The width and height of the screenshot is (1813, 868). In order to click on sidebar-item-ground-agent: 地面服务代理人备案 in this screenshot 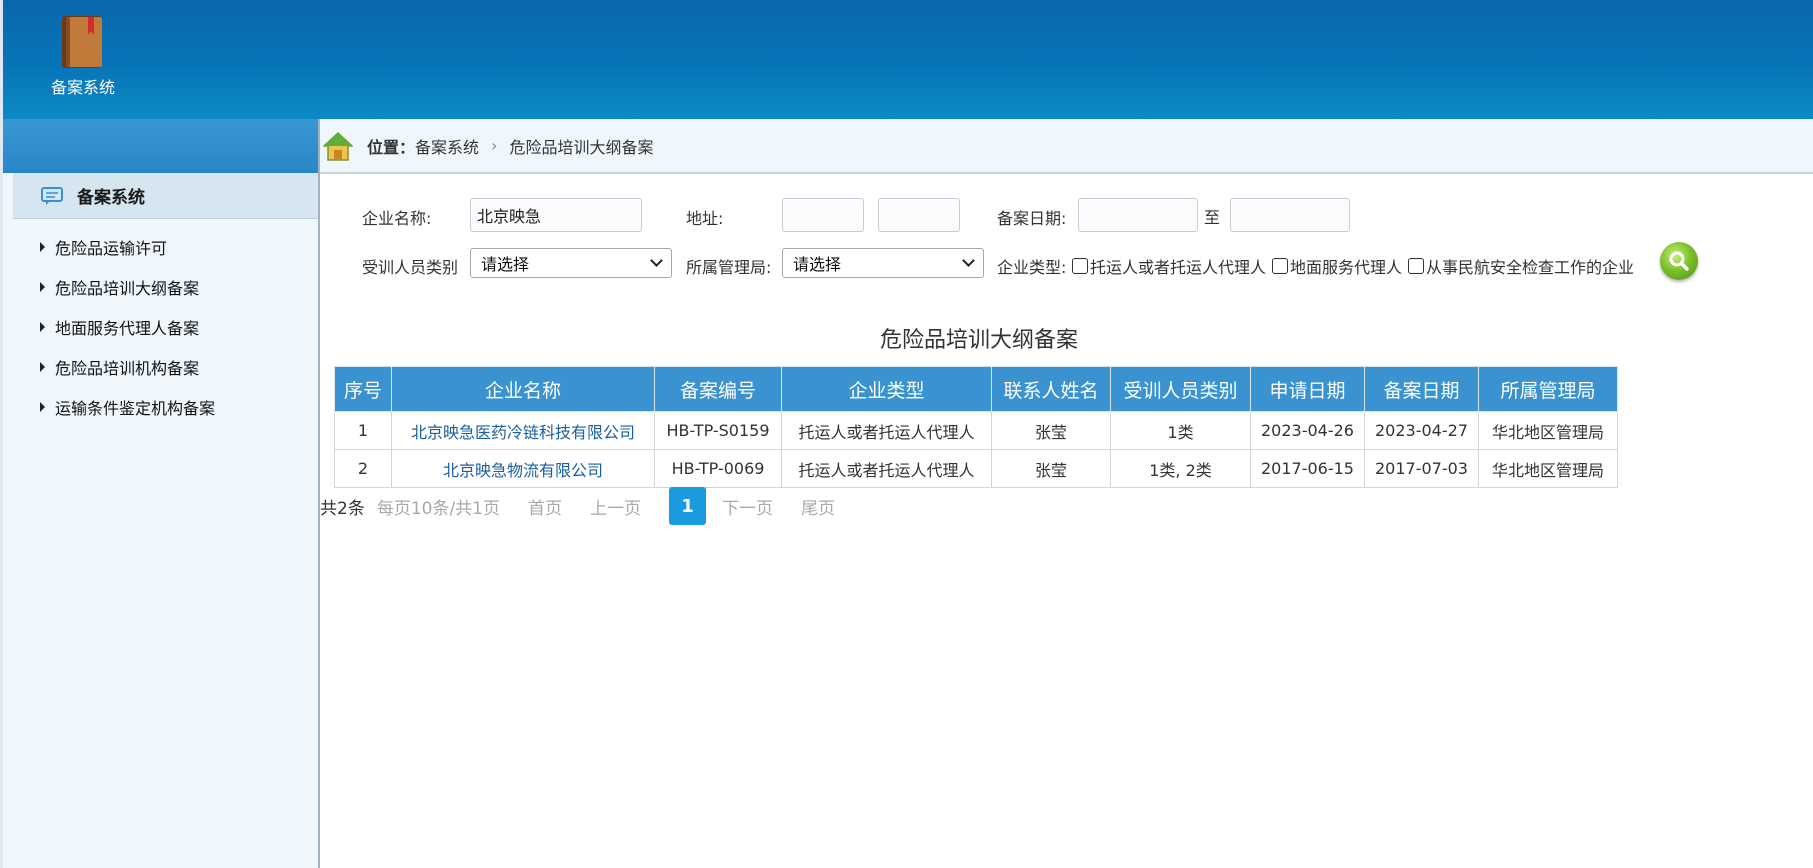, I will do `click(160, 327)`.